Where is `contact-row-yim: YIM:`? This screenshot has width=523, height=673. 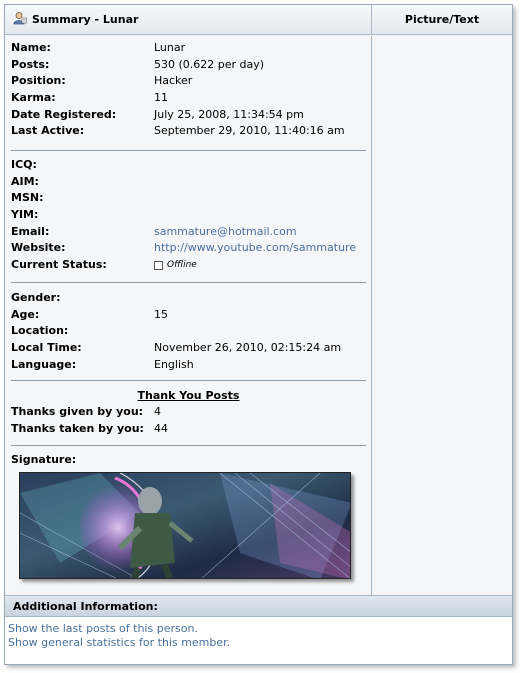 contact-row-yim: YIM: is located at coordinates (25, 215).